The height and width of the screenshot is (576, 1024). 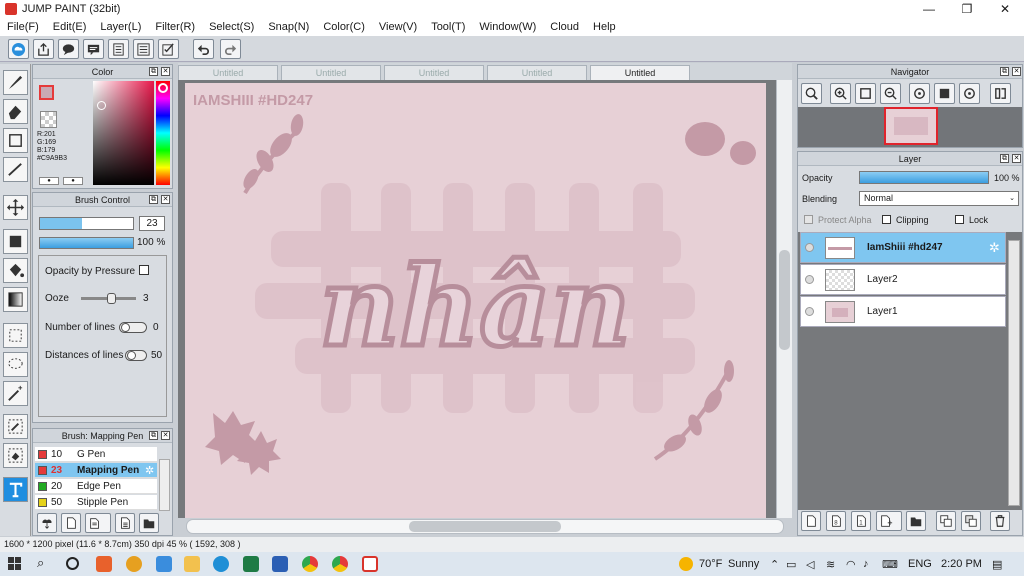 I want to click on tool-rect-select, so click(x=15, y=335).